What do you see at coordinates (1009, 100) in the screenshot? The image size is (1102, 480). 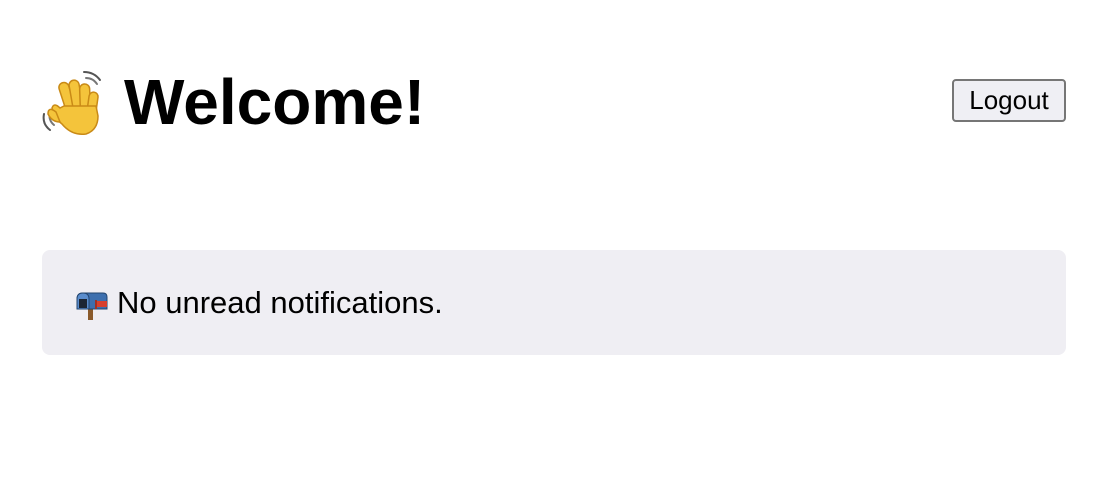 I see `logout-button: Logout` at bounding box center [1009, 100].